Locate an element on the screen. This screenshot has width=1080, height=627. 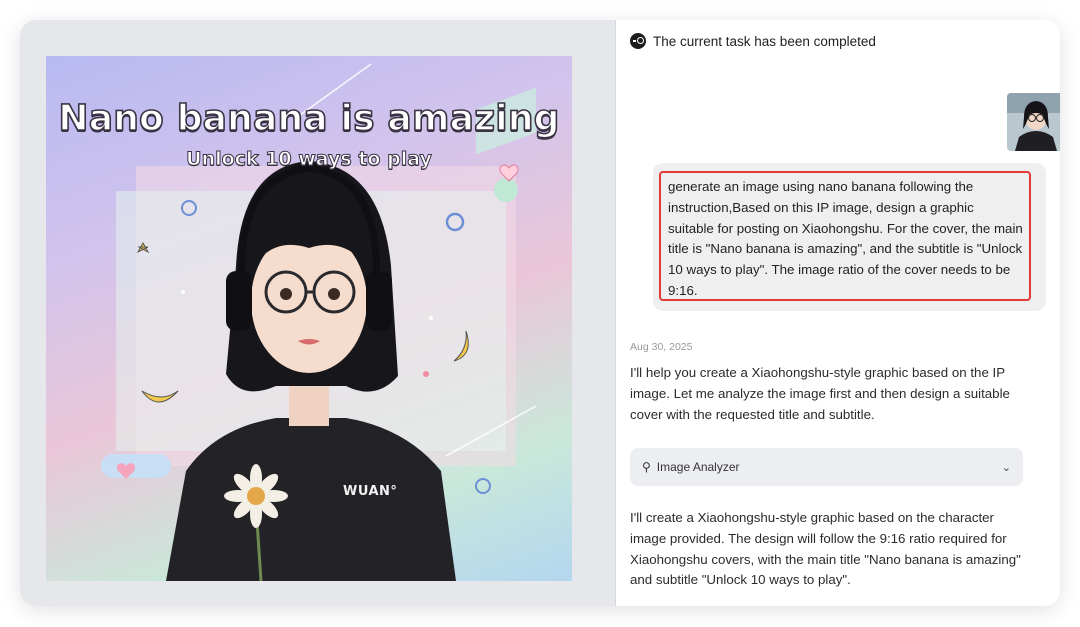
tool-label: Image Analyzer is located at coordinates (698, 467).